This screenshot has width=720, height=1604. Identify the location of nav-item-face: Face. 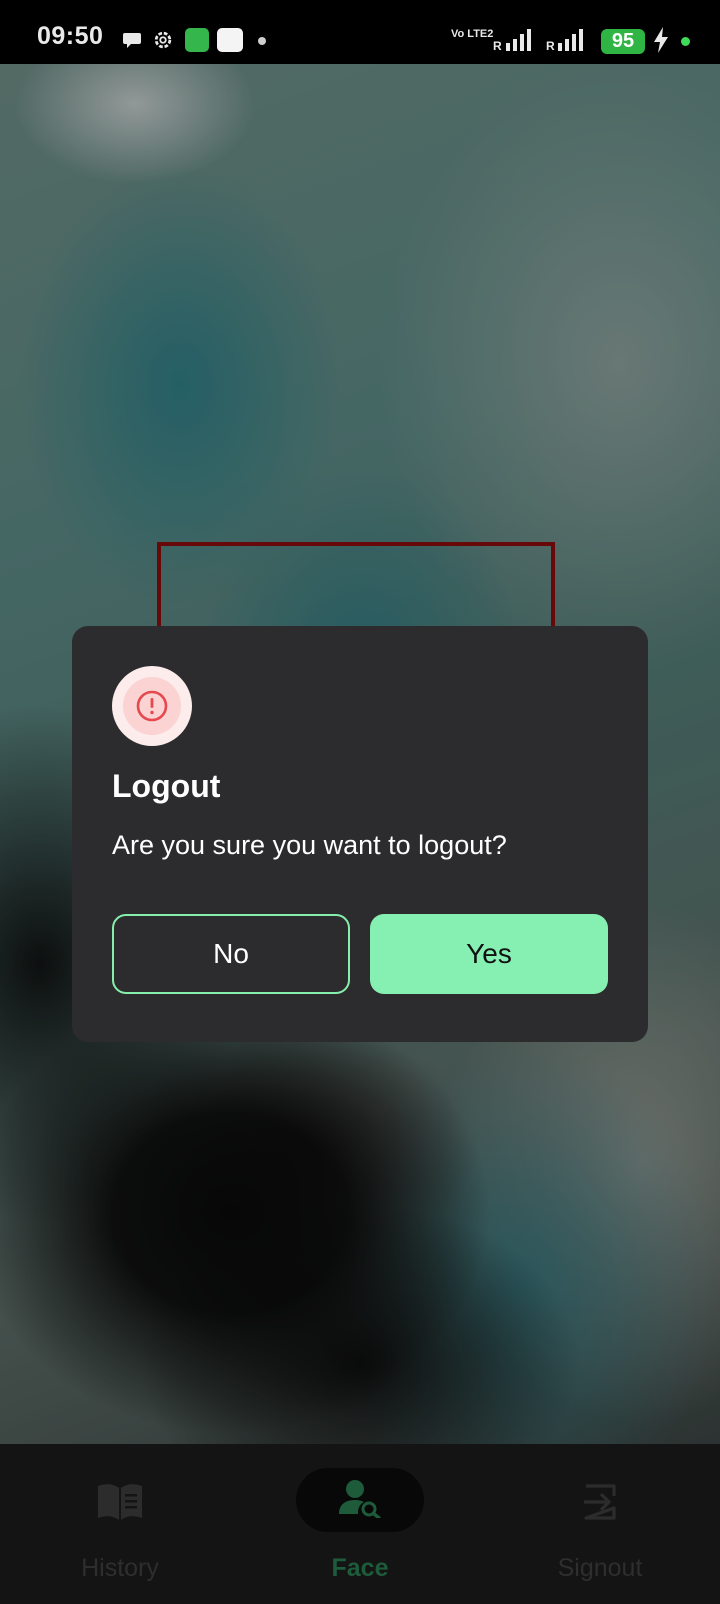
(360, 1524).